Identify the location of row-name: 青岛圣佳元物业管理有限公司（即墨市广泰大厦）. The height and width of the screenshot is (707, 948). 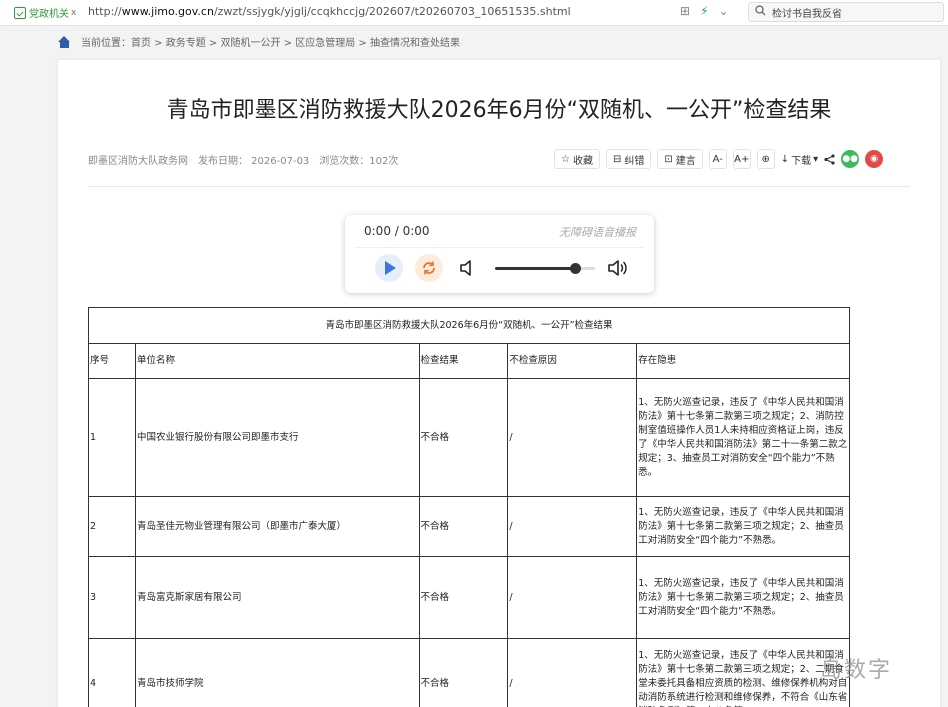
(277, 526).